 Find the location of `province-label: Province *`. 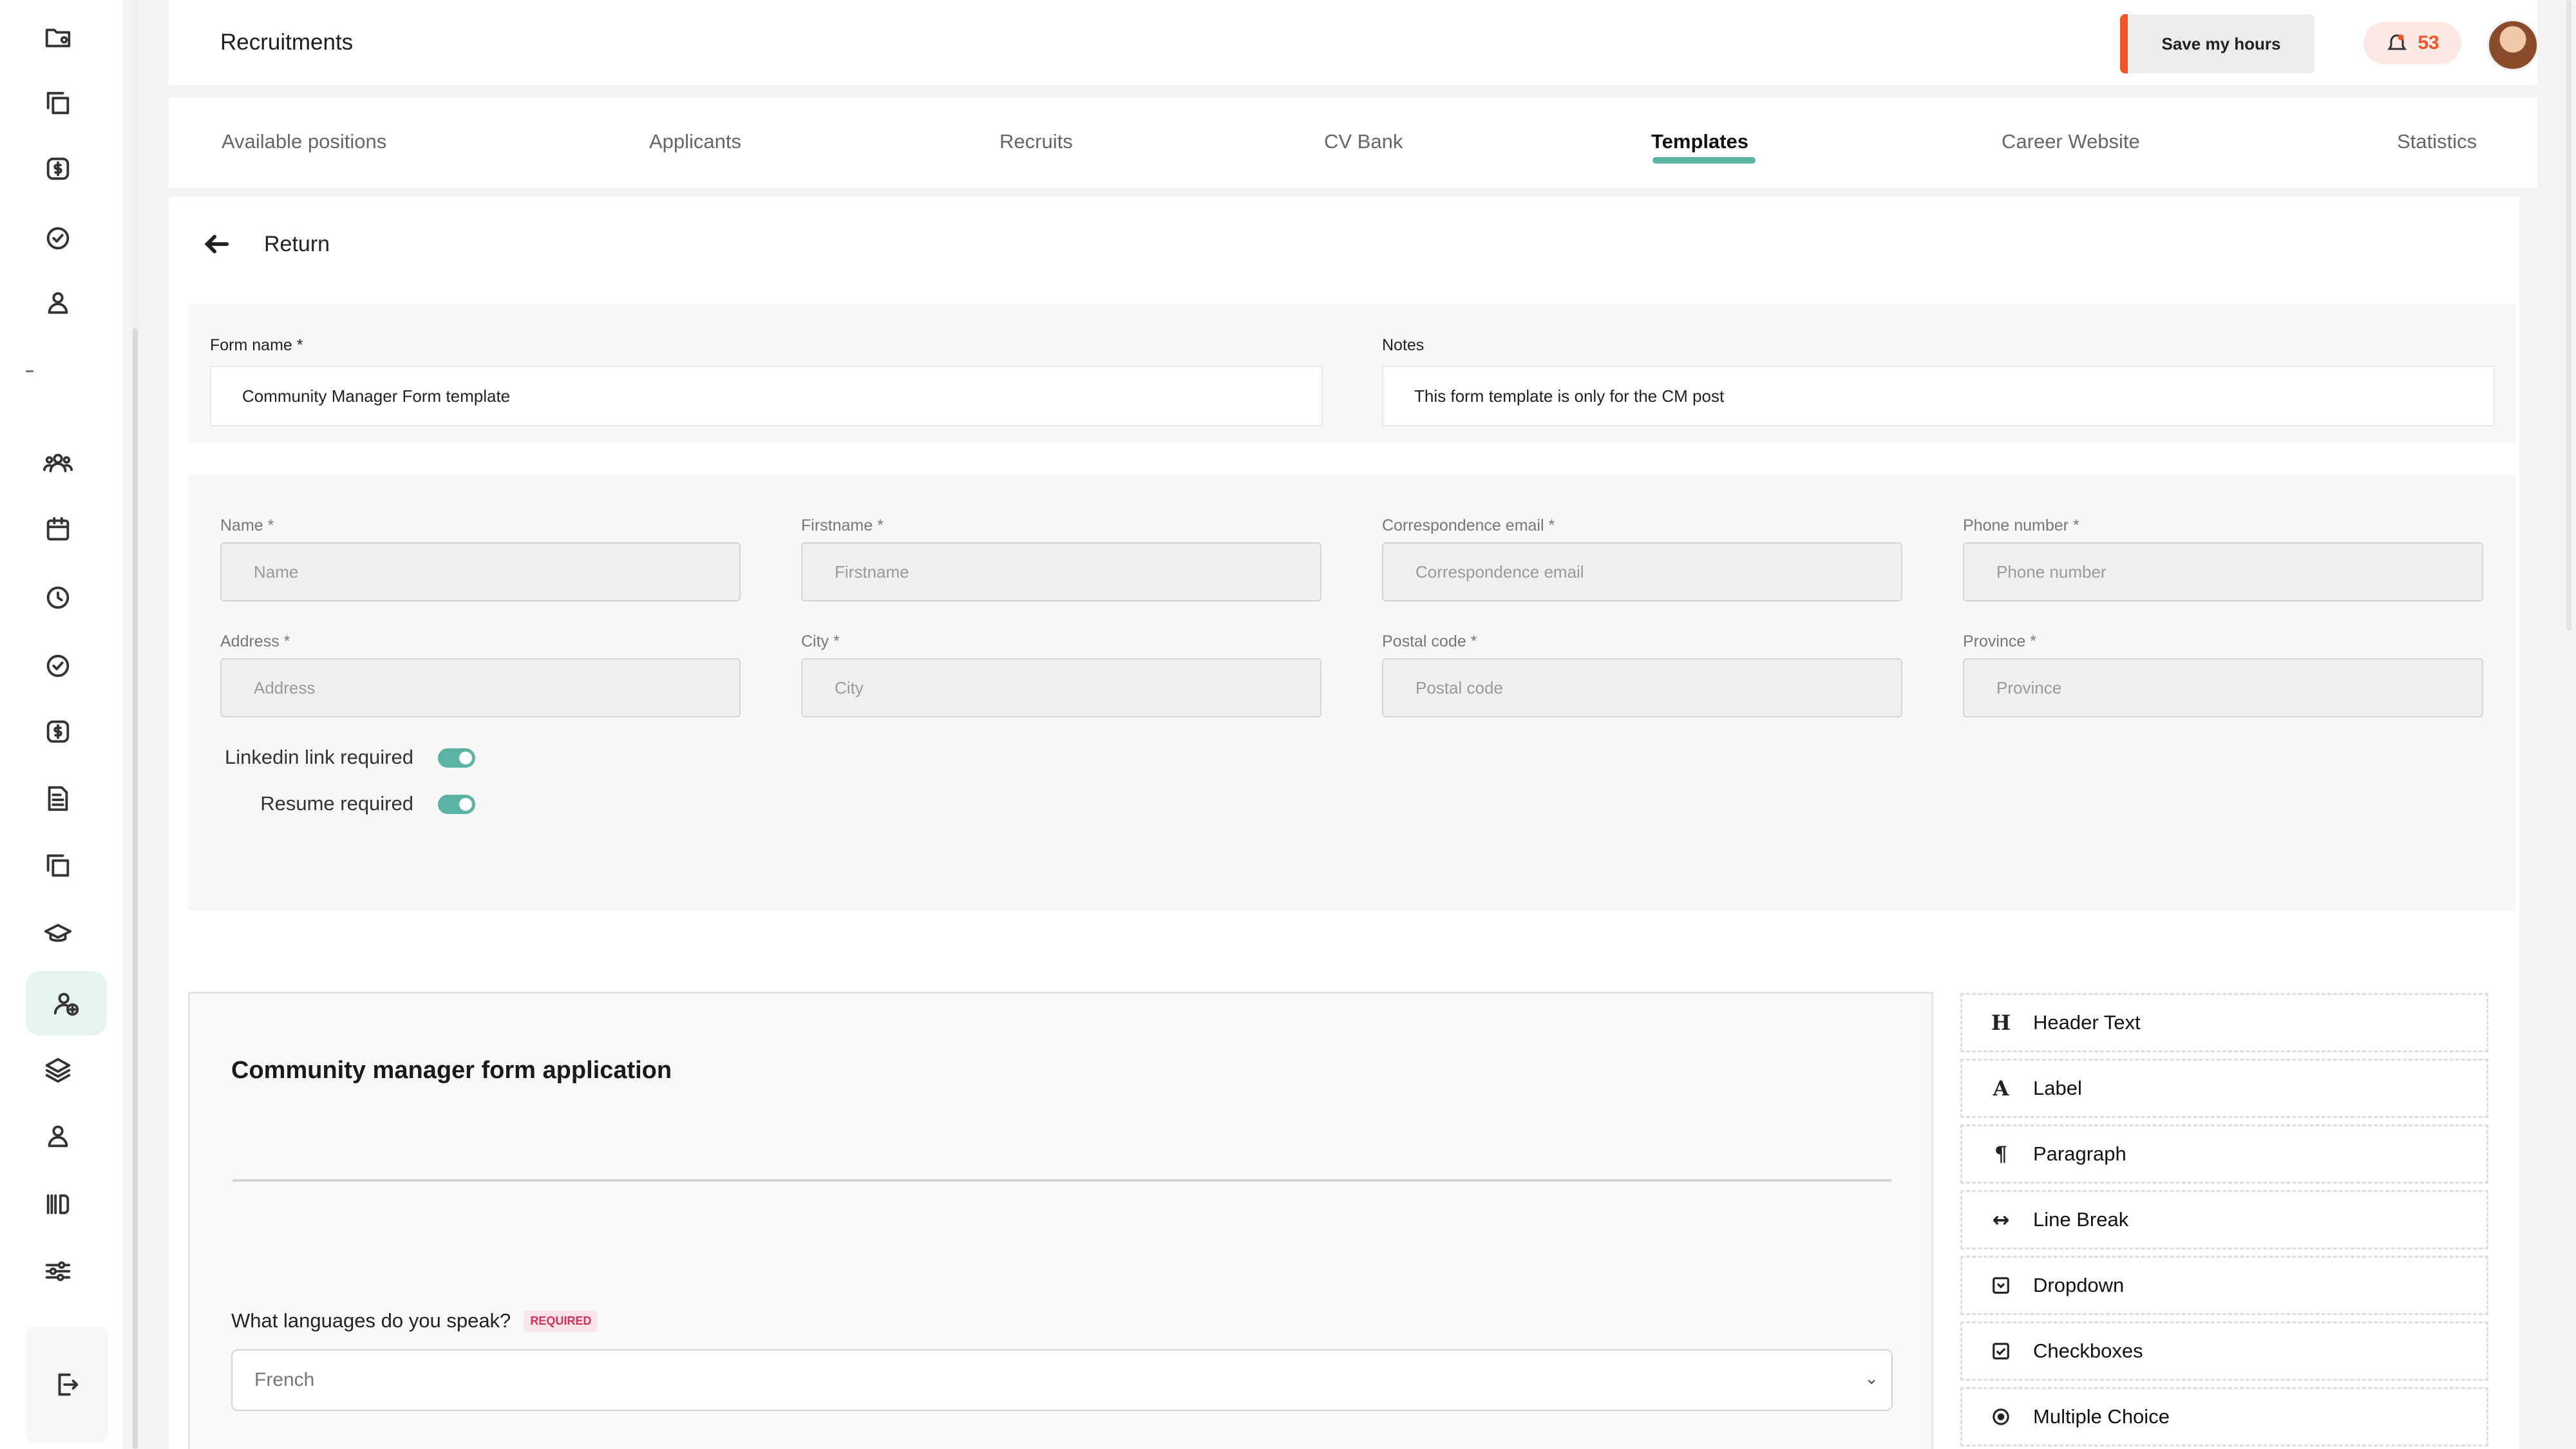

province-label: Province * is located at coordinates (1999, 641).